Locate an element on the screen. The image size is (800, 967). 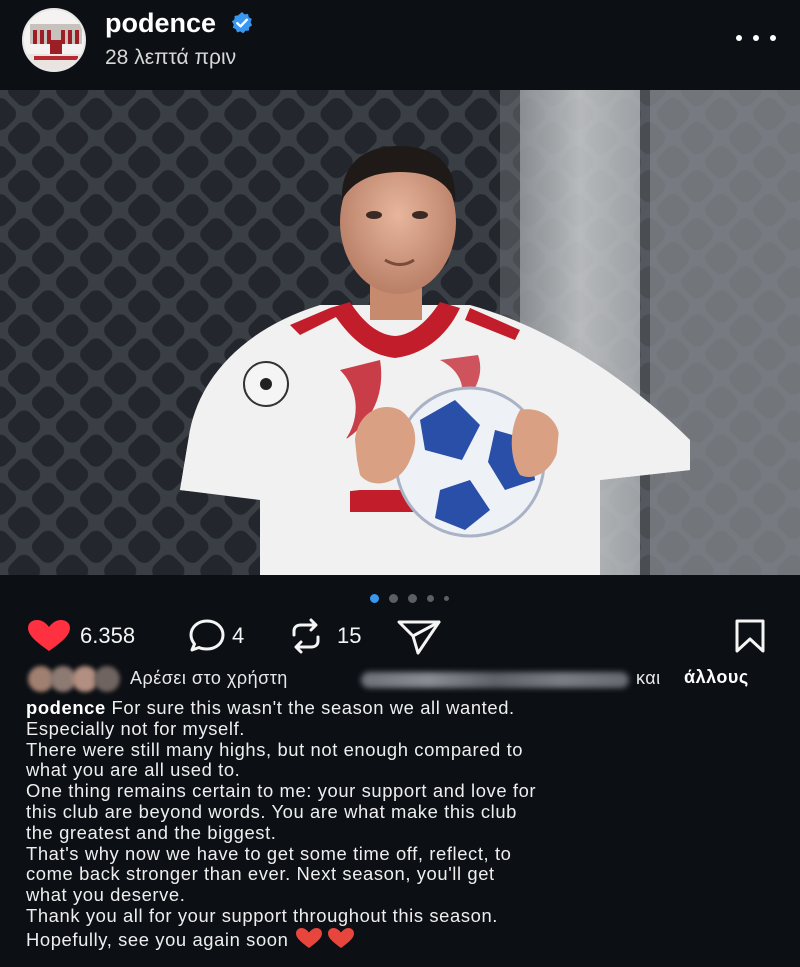
send-icon is located at coordinates (419, 636).